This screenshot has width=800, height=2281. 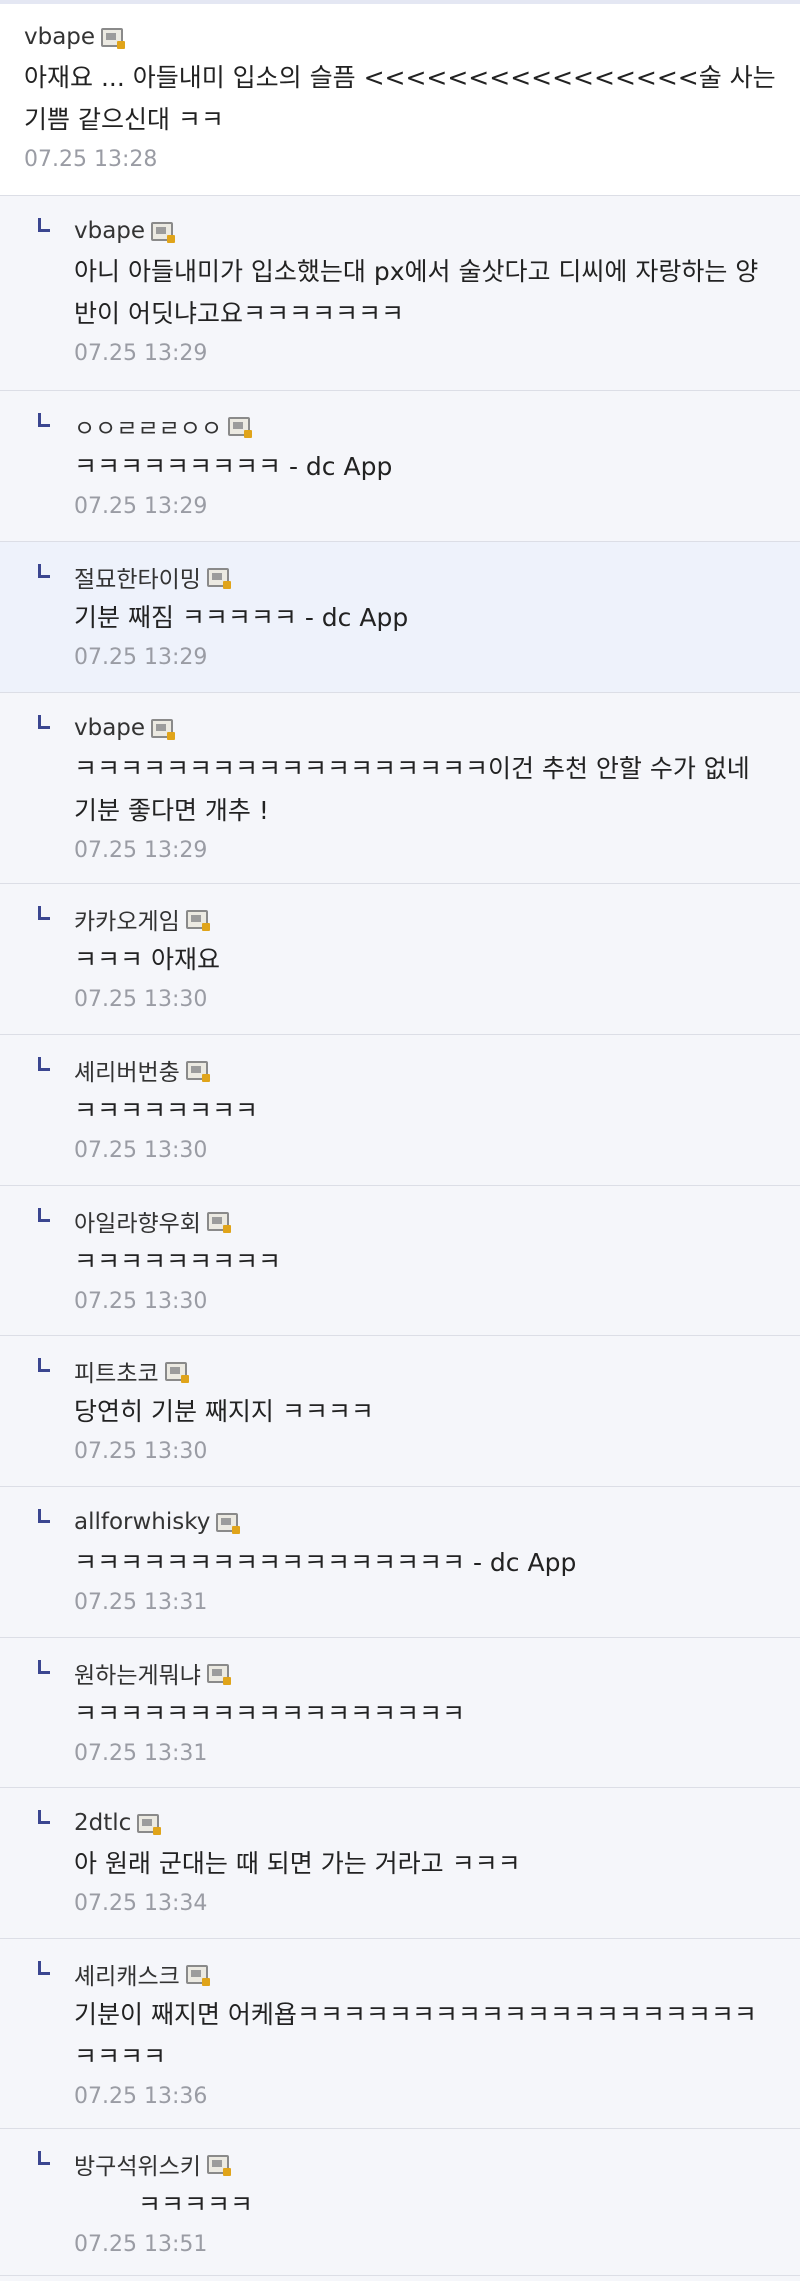 What do you see at coordinates (102, 1823) in the screenshot?
I see `reply-nick: 2dtlc` at bounding box center [102, 1823].